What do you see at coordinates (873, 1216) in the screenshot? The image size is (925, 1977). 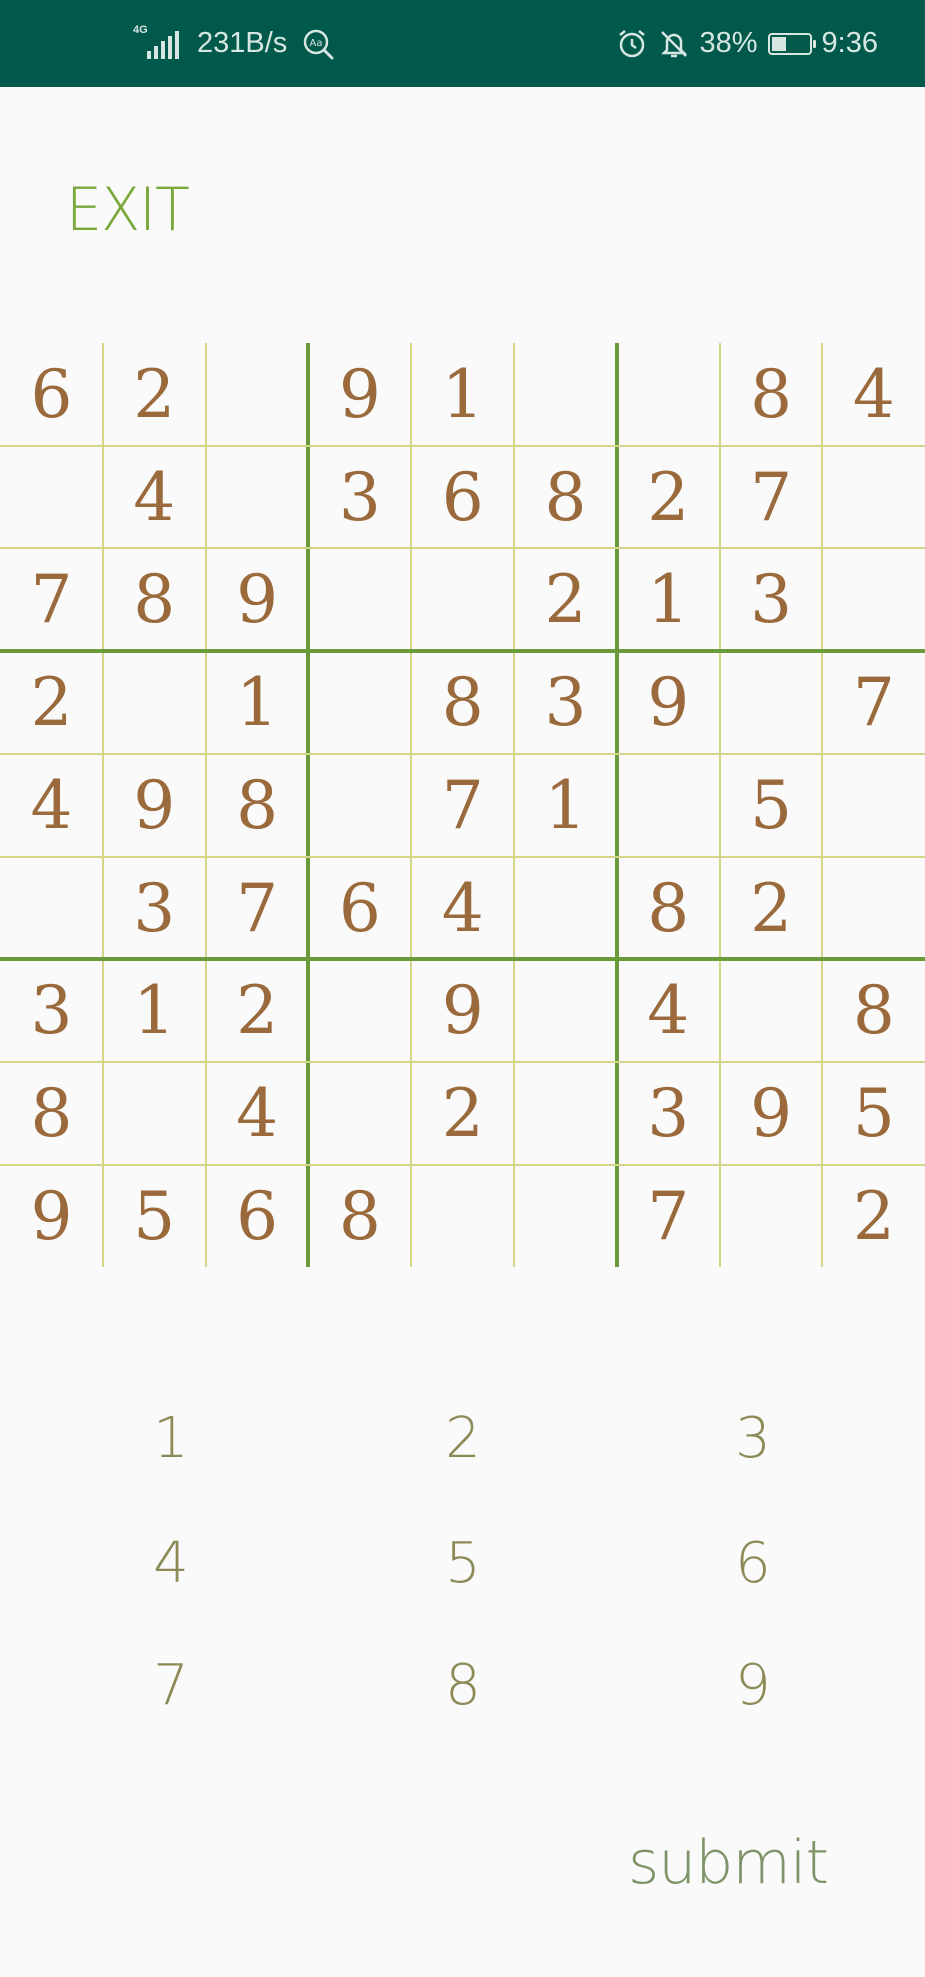 I see `sudoku-cell-r9-c9: 2` at bounding box center [873, 1216].